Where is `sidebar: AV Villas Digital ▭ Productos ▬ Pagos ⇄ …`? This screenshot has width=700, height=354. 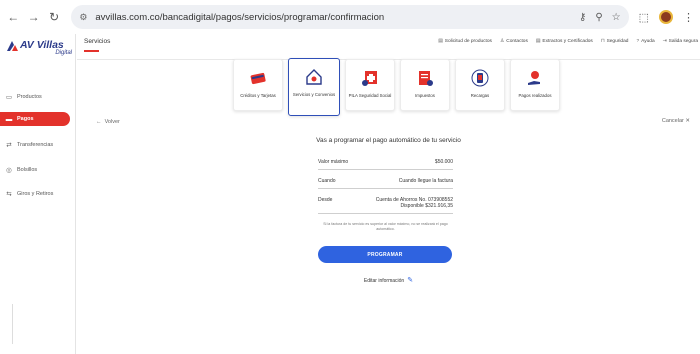
sidebar: AV Villas Digital ▭ Productos ▬ Pagos ⇄ … is located at coordinates (38, 194).